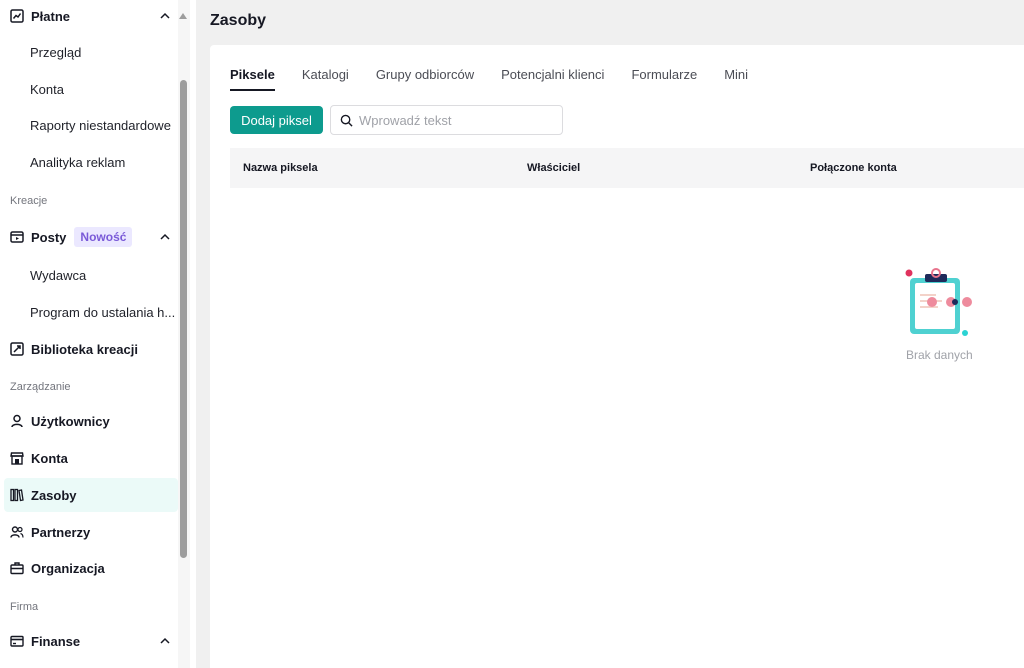  Describe the element at coordinates (325, 79) in the screenshot. I see `tab-katalogi: Katalogi` at that location.